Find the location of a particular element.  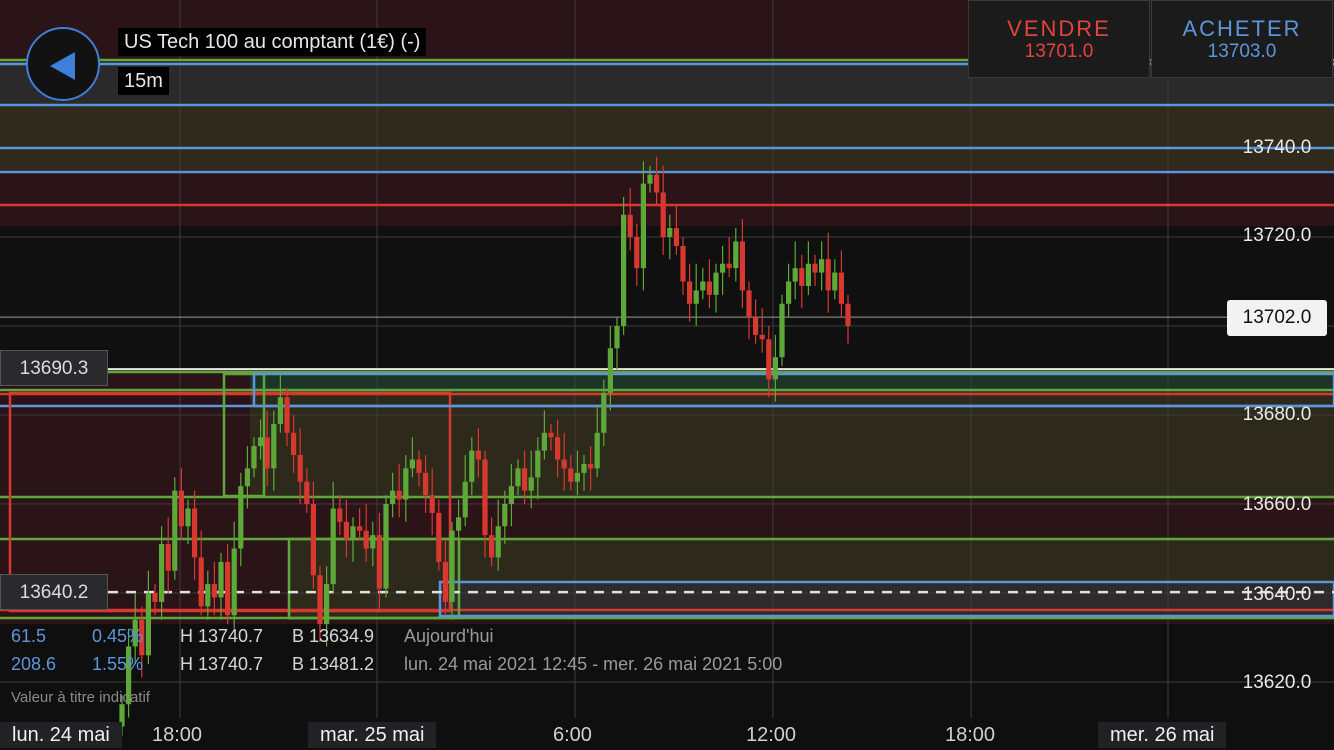

back-arrow-icon is located at coordinates (62, 66).